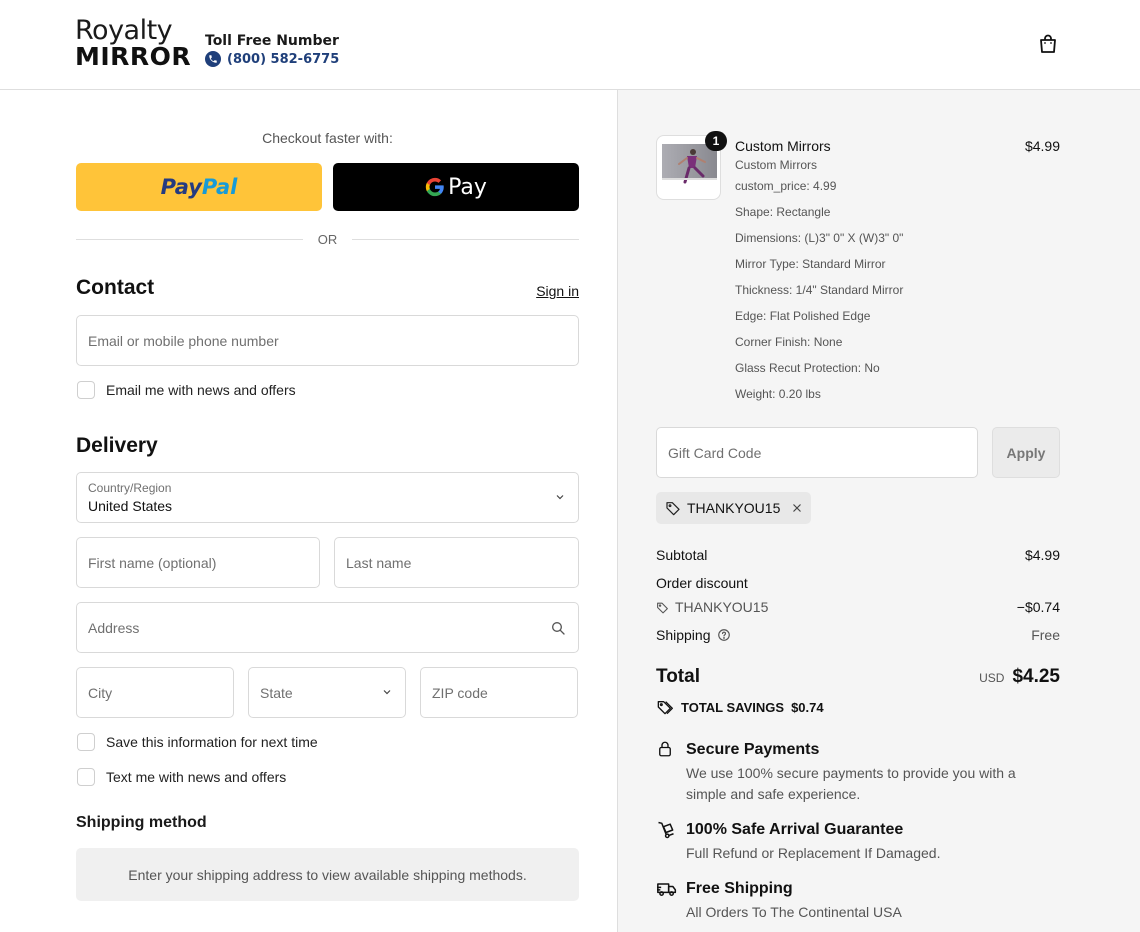 The image size is (1140, 932). Describe the element at coordinates (795, 829) in the screenshot. I see `feature-title: 100% Safe Arrival Guarantee` at that location.